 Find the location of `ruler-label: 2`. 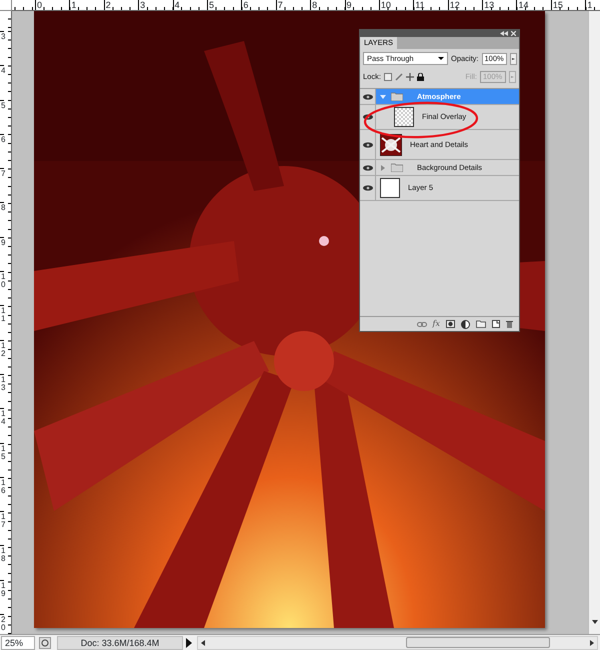

ruler-label: 2 is located at coordinates (121, 5).